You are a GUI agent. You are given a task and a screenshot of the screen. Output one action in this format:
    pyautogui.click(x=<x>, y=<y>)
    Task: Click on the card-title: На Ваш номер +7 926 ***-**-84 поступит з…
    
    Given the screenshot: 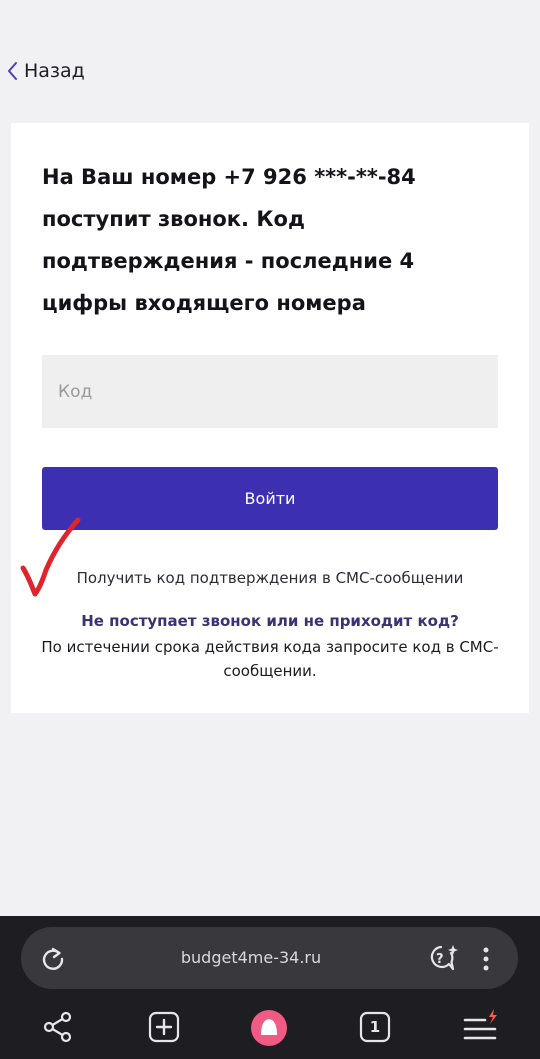 What is the action you would take?
    pyautogui.click(x=229, y=240)
    